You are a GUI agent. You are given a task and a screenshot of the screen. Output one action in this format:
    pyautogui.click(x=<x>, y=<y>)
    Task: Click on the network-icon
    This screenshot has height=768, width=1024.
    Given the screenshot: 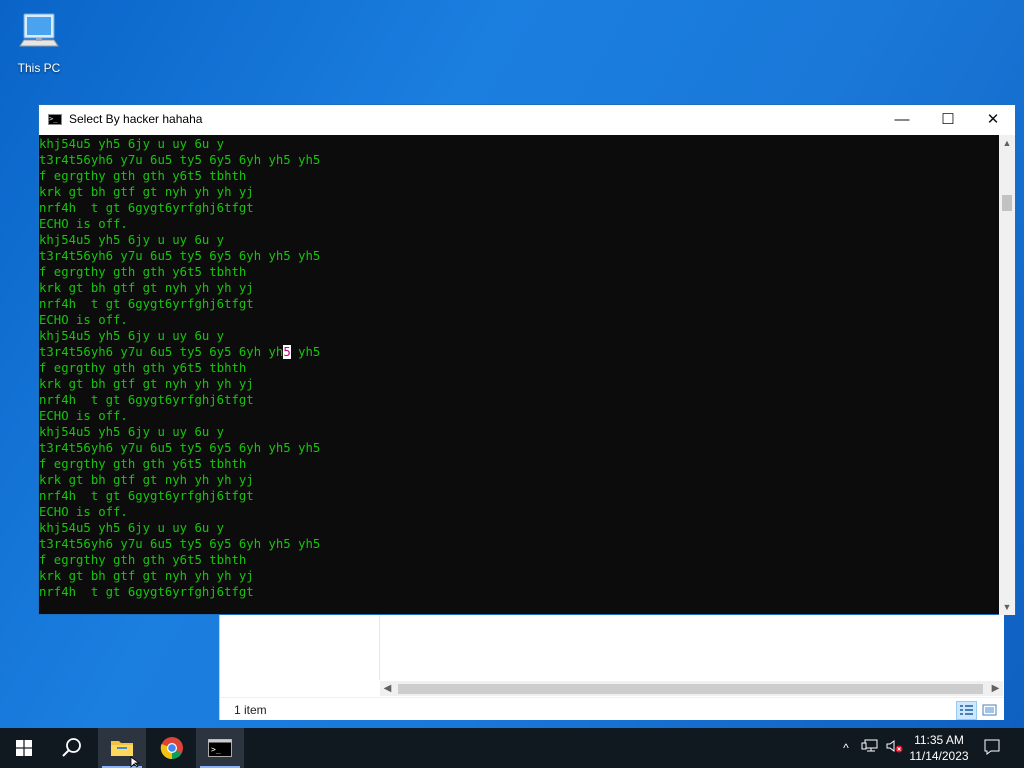 What is the action you would take?
    pyautogui.click(x=869, y=745)
    